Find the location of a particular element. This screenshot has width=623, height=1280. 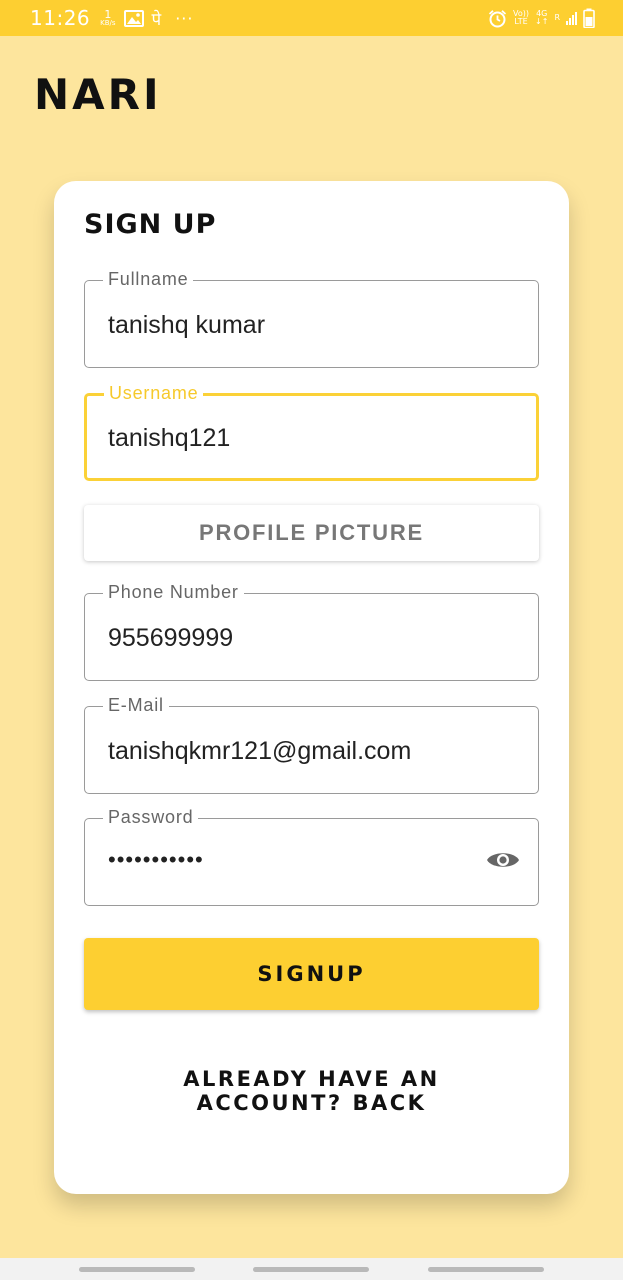

password-field: Password ••••••••••• is located at coordinates (311, 856).